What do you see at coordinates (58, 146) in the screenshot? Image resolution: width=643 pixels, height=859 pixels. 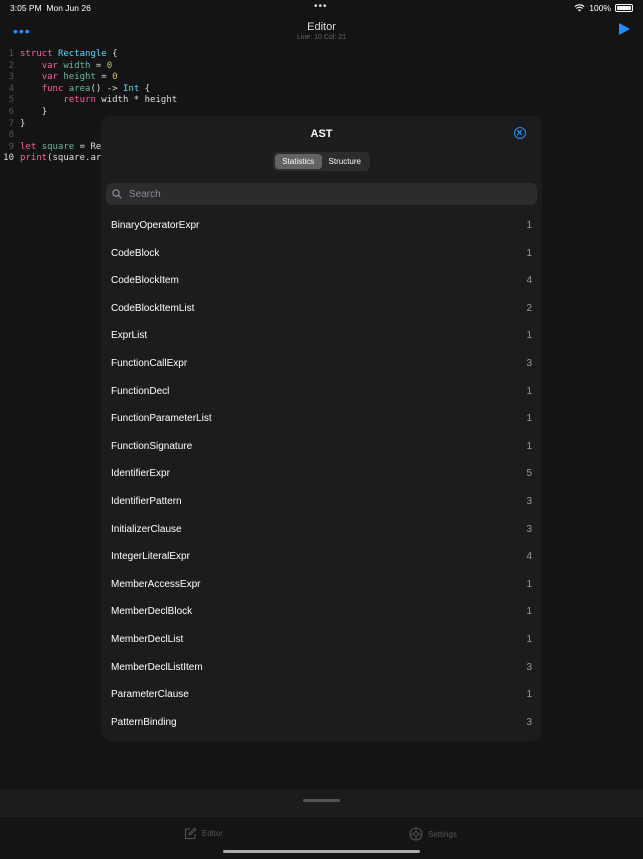 I see `code-token: square` at bounding box center [58, 146].